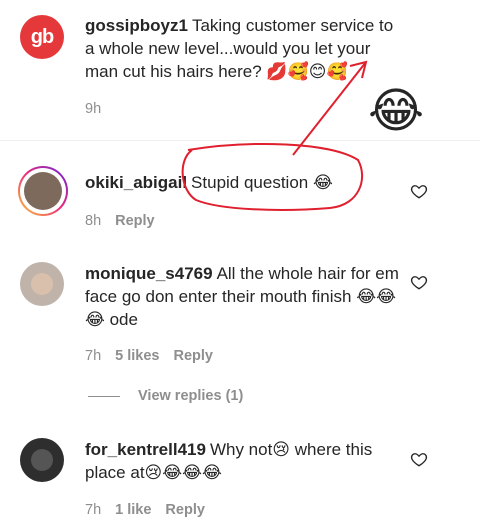 This screenshot has height=519, width=480. I want to click on comment-meta: 7h 5 likes Reply, so click(149, 356).